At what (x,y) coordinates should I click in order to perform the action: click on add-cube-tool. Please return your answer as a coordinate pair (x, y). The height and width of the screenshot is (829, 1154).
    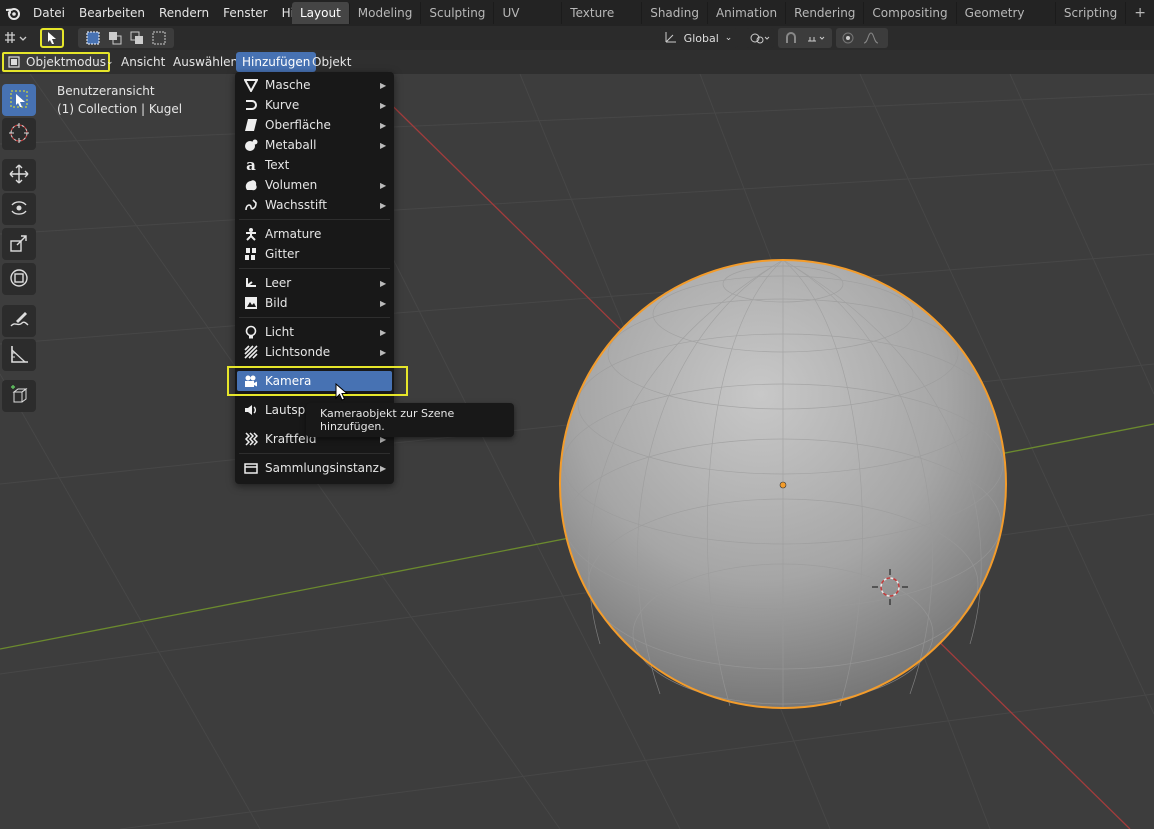
    Looking at the image, I should click on (19, 396).